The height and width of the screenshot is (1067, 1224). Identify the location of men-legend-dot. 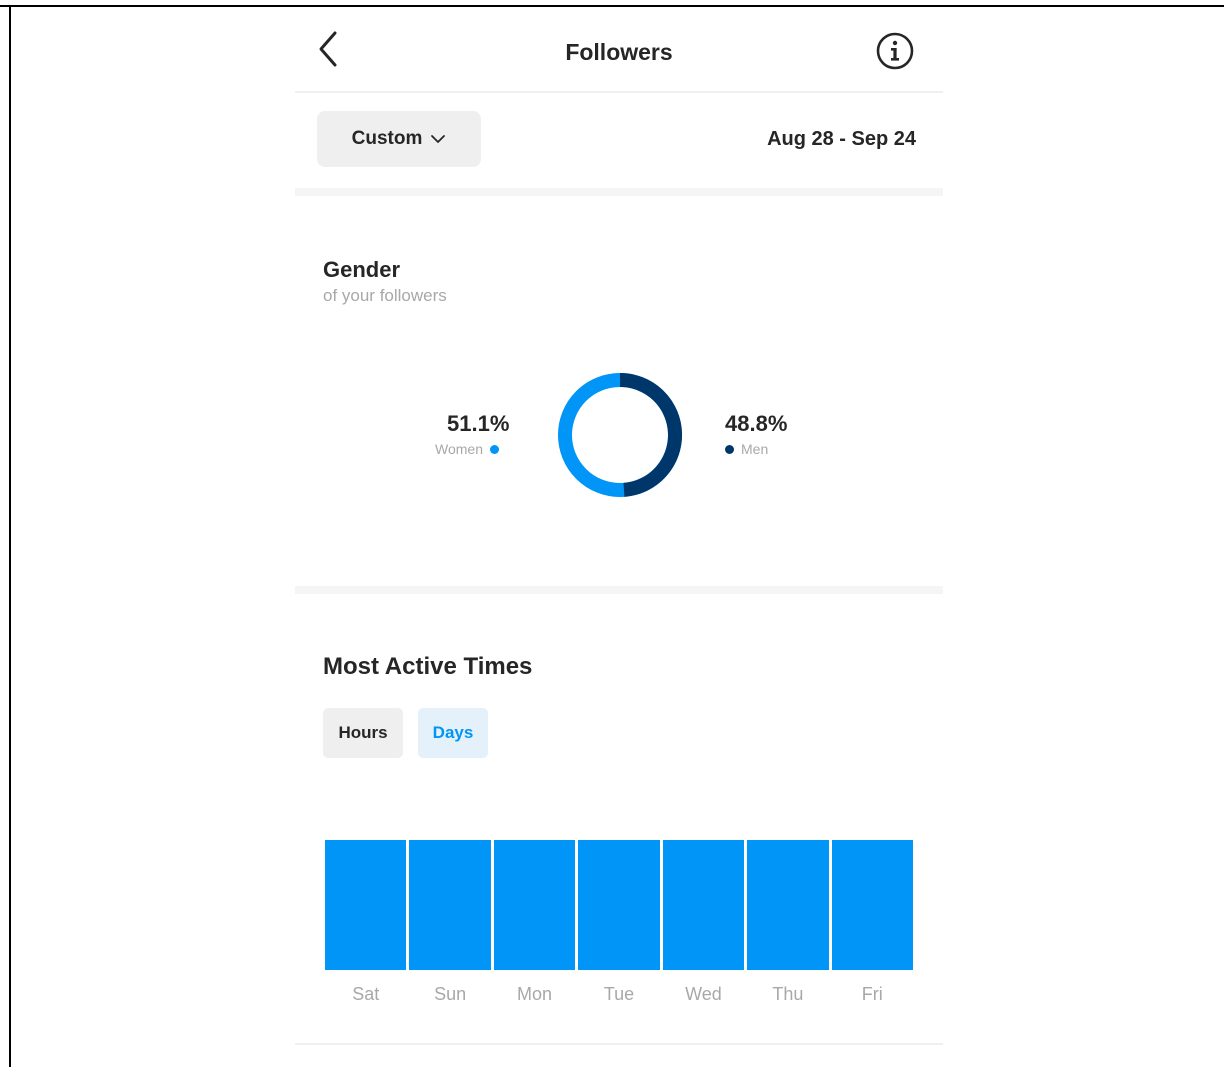
(729, 449).